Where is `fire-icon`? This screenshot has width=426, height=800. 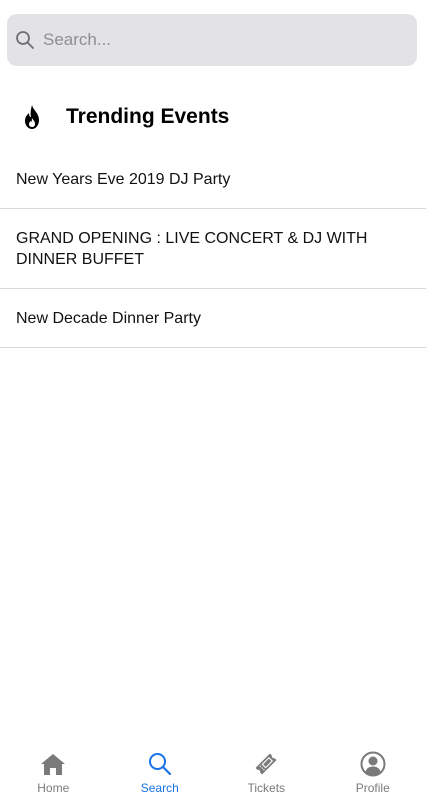 fire-icon is located at coordinates (32, 117).